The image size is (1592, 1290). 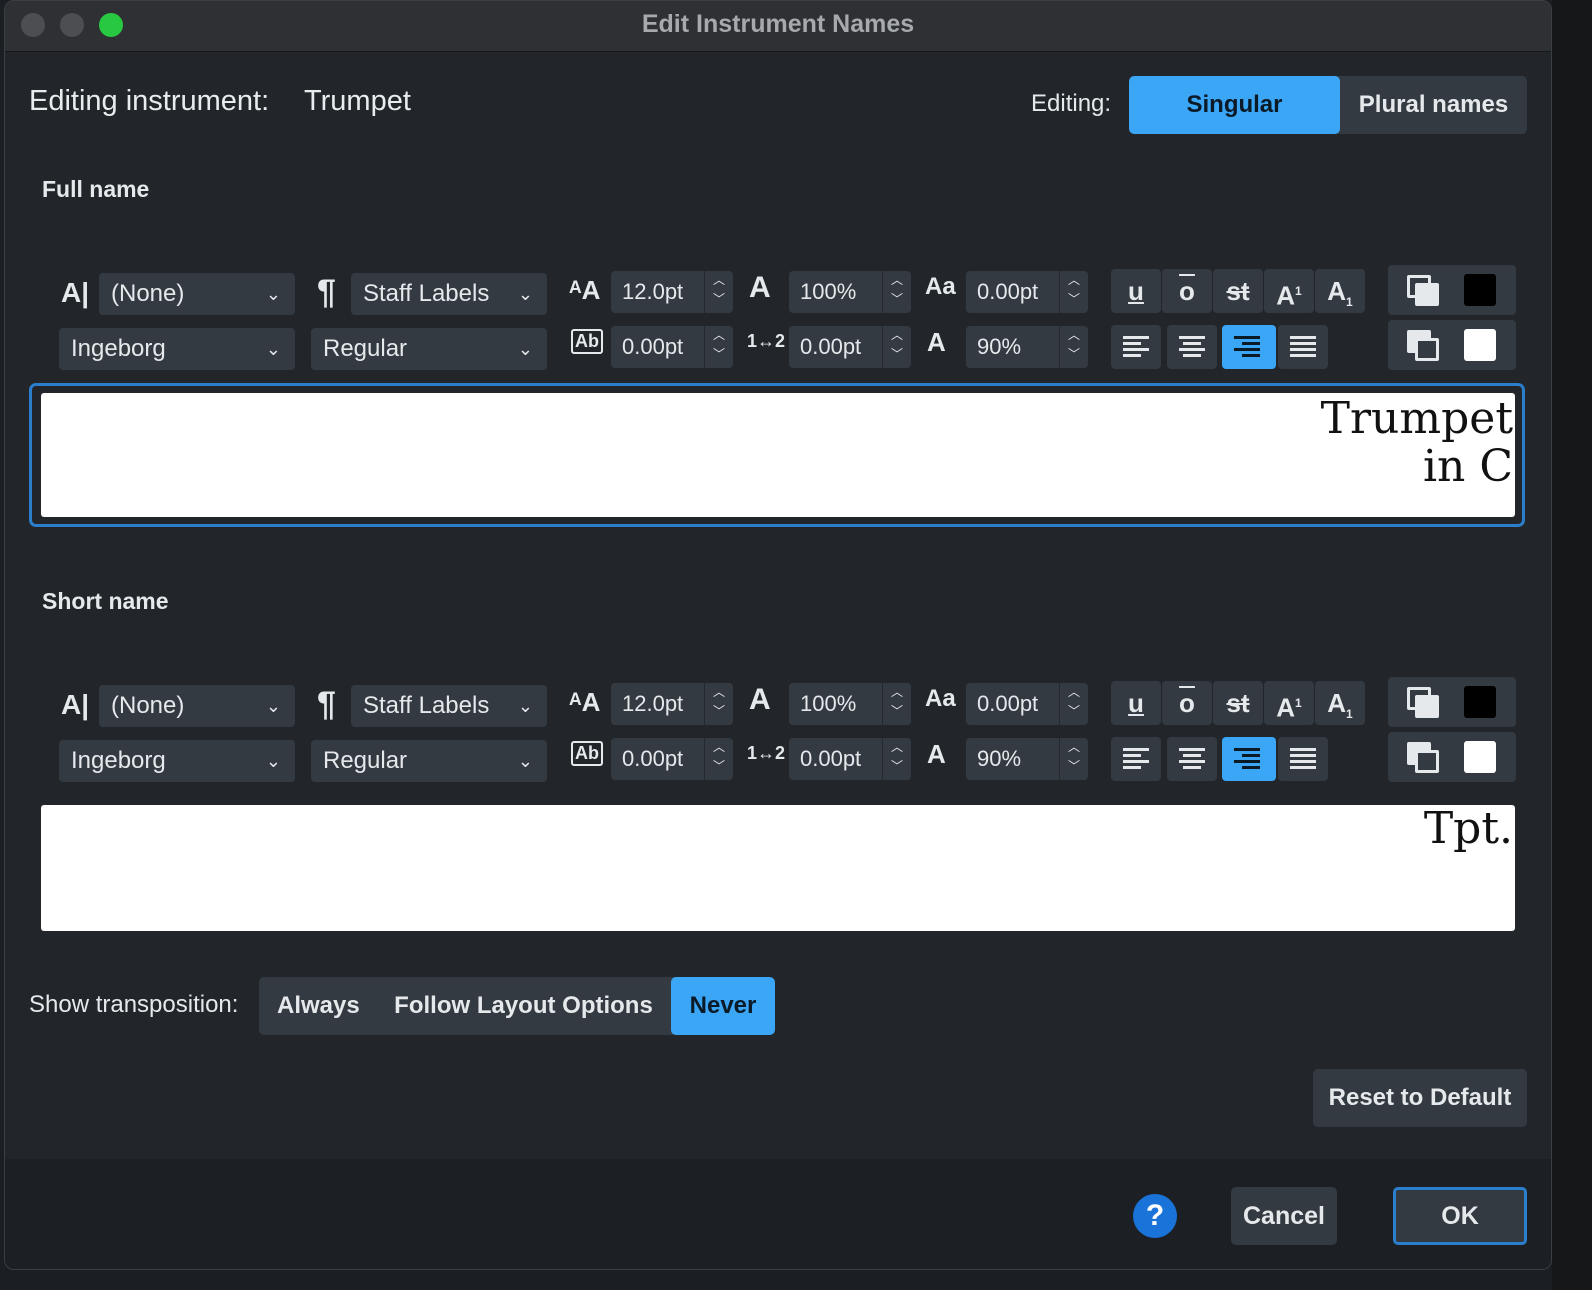 I want to click on reset-to-default-button: Reset to Default, so click(x=1420, y=1098).